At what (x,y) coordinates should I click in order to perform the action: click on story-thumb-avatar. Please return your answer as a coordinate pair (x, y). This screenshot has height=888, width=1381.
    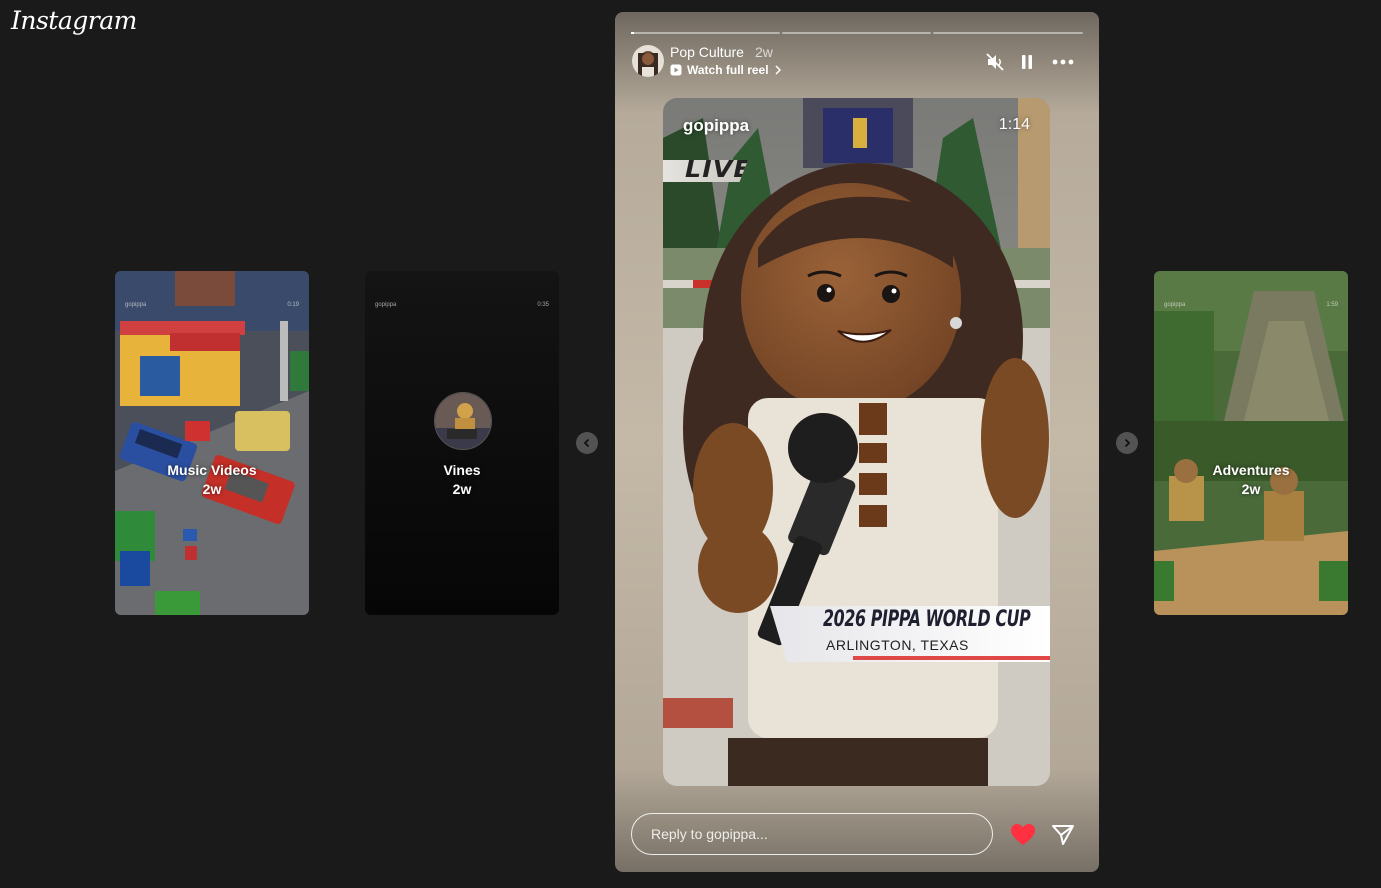
    Looking at the image, I should click on (463, 421).